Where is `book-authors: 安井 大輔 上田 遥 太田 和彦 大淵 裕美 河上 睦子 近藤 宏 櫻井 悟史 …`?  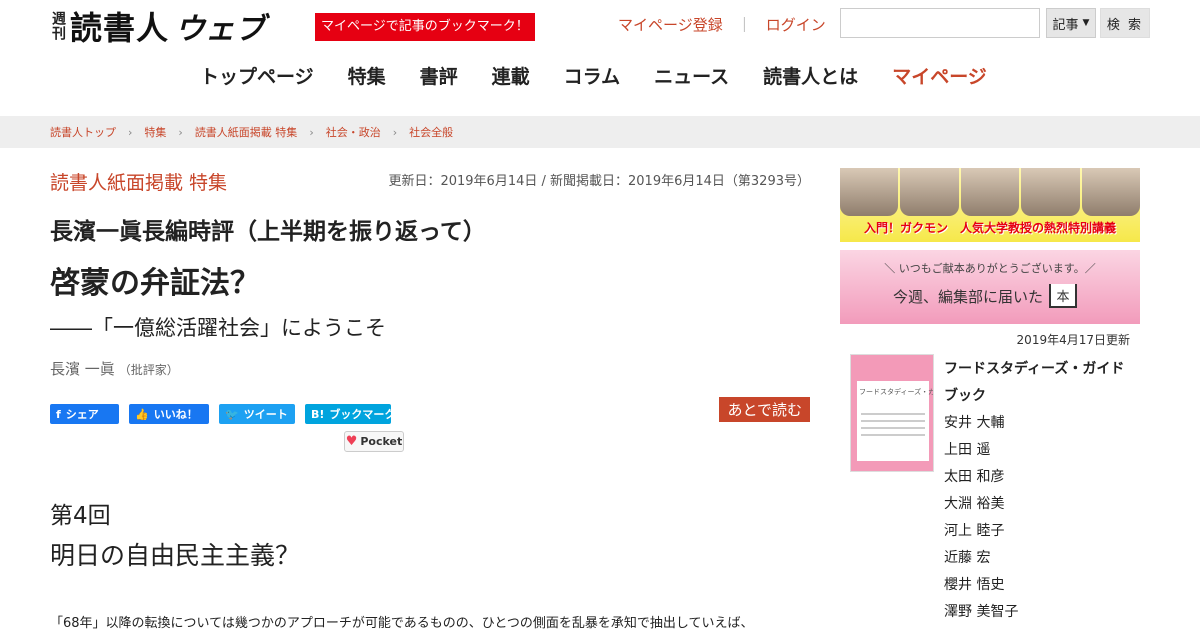 book-authors: 安井 大輔 上田 遥 太田 和彦 大淵 裕美 河上 睦子 近藤 宏 櫻井 悟史 … is located at coordinates (981, 518).